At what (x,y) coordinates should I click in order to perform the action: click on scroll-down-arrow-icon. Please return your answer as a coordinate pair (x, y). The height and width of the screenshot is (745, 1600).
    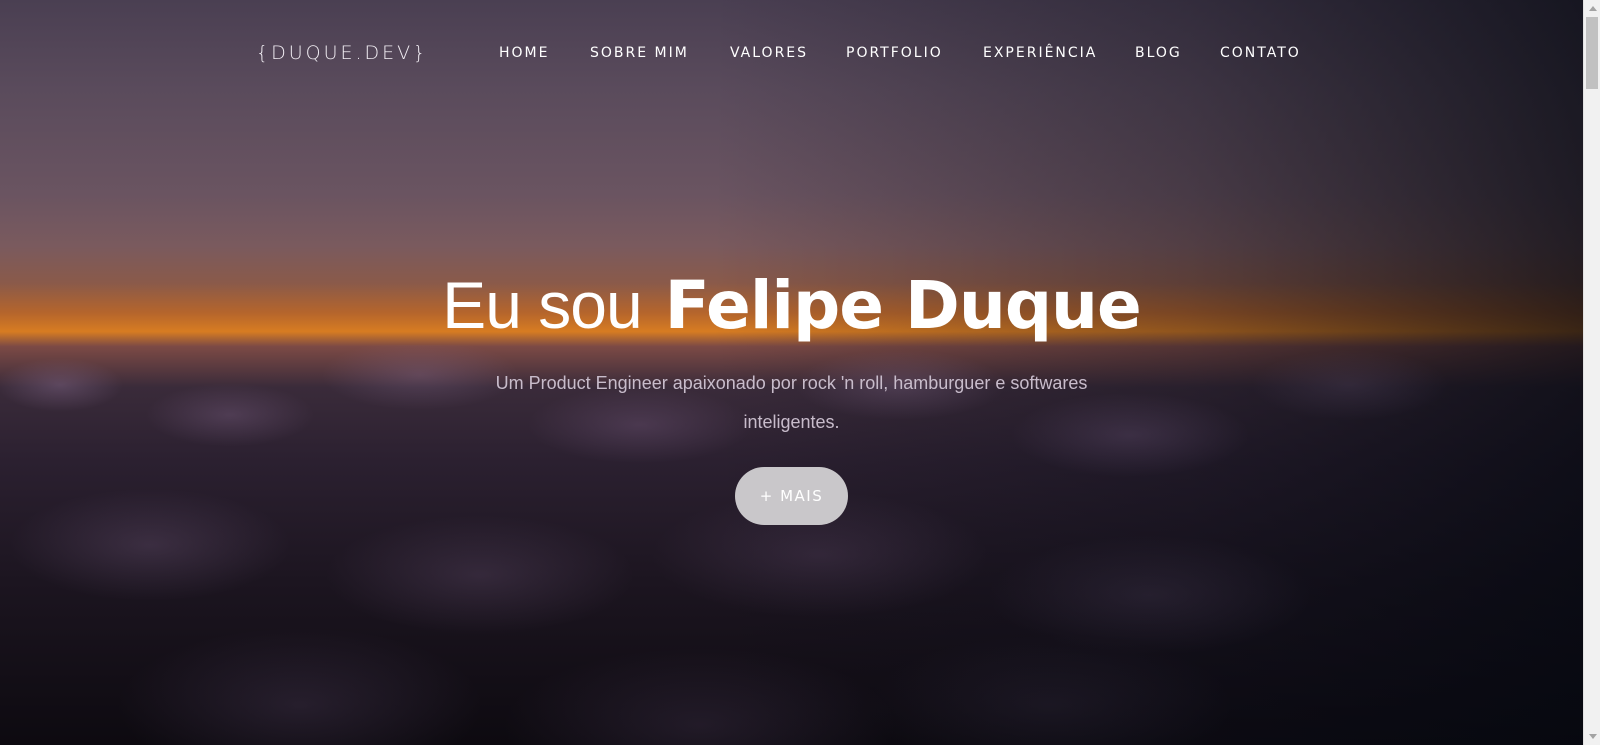
    Looking at the image, I should click on (1592, 736).